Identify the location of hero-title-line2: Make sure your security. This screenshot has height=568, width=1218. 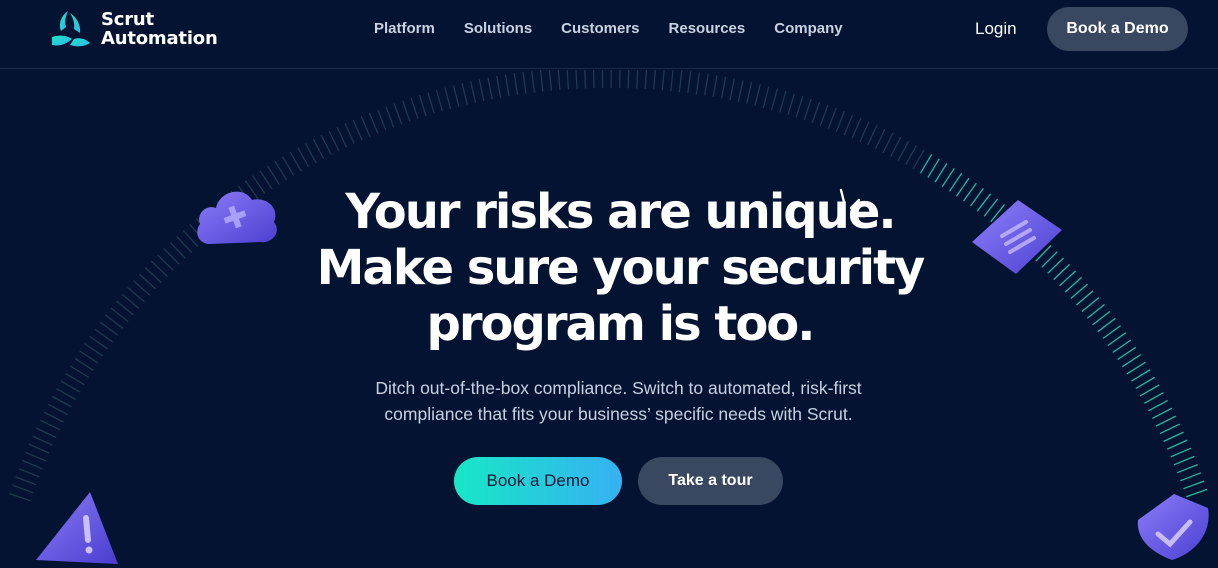
(620, 268).